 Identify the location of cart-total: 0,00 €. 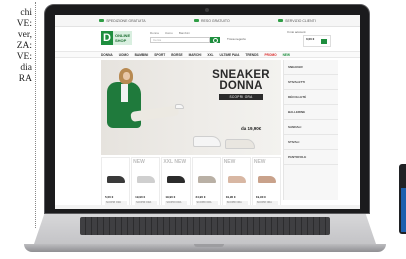
(310, 39).